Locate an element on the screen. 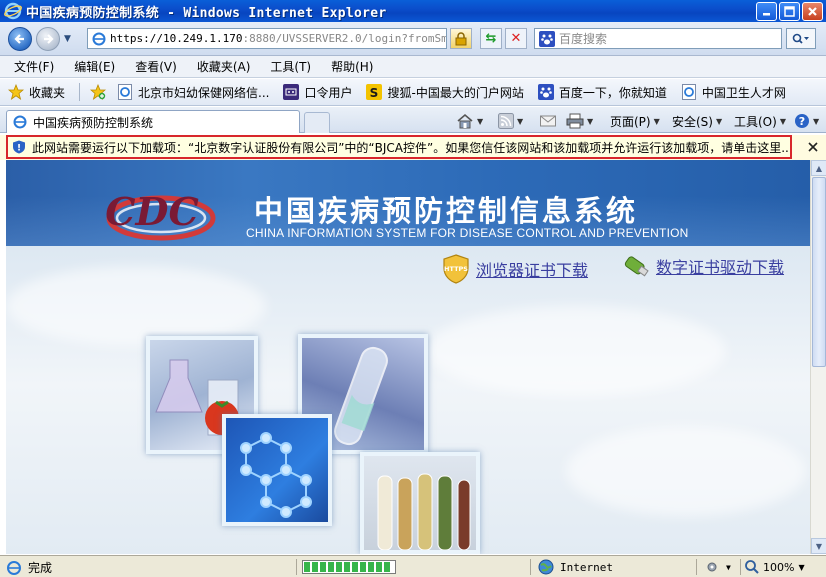  forward-button is located at coordinates (48, 39).